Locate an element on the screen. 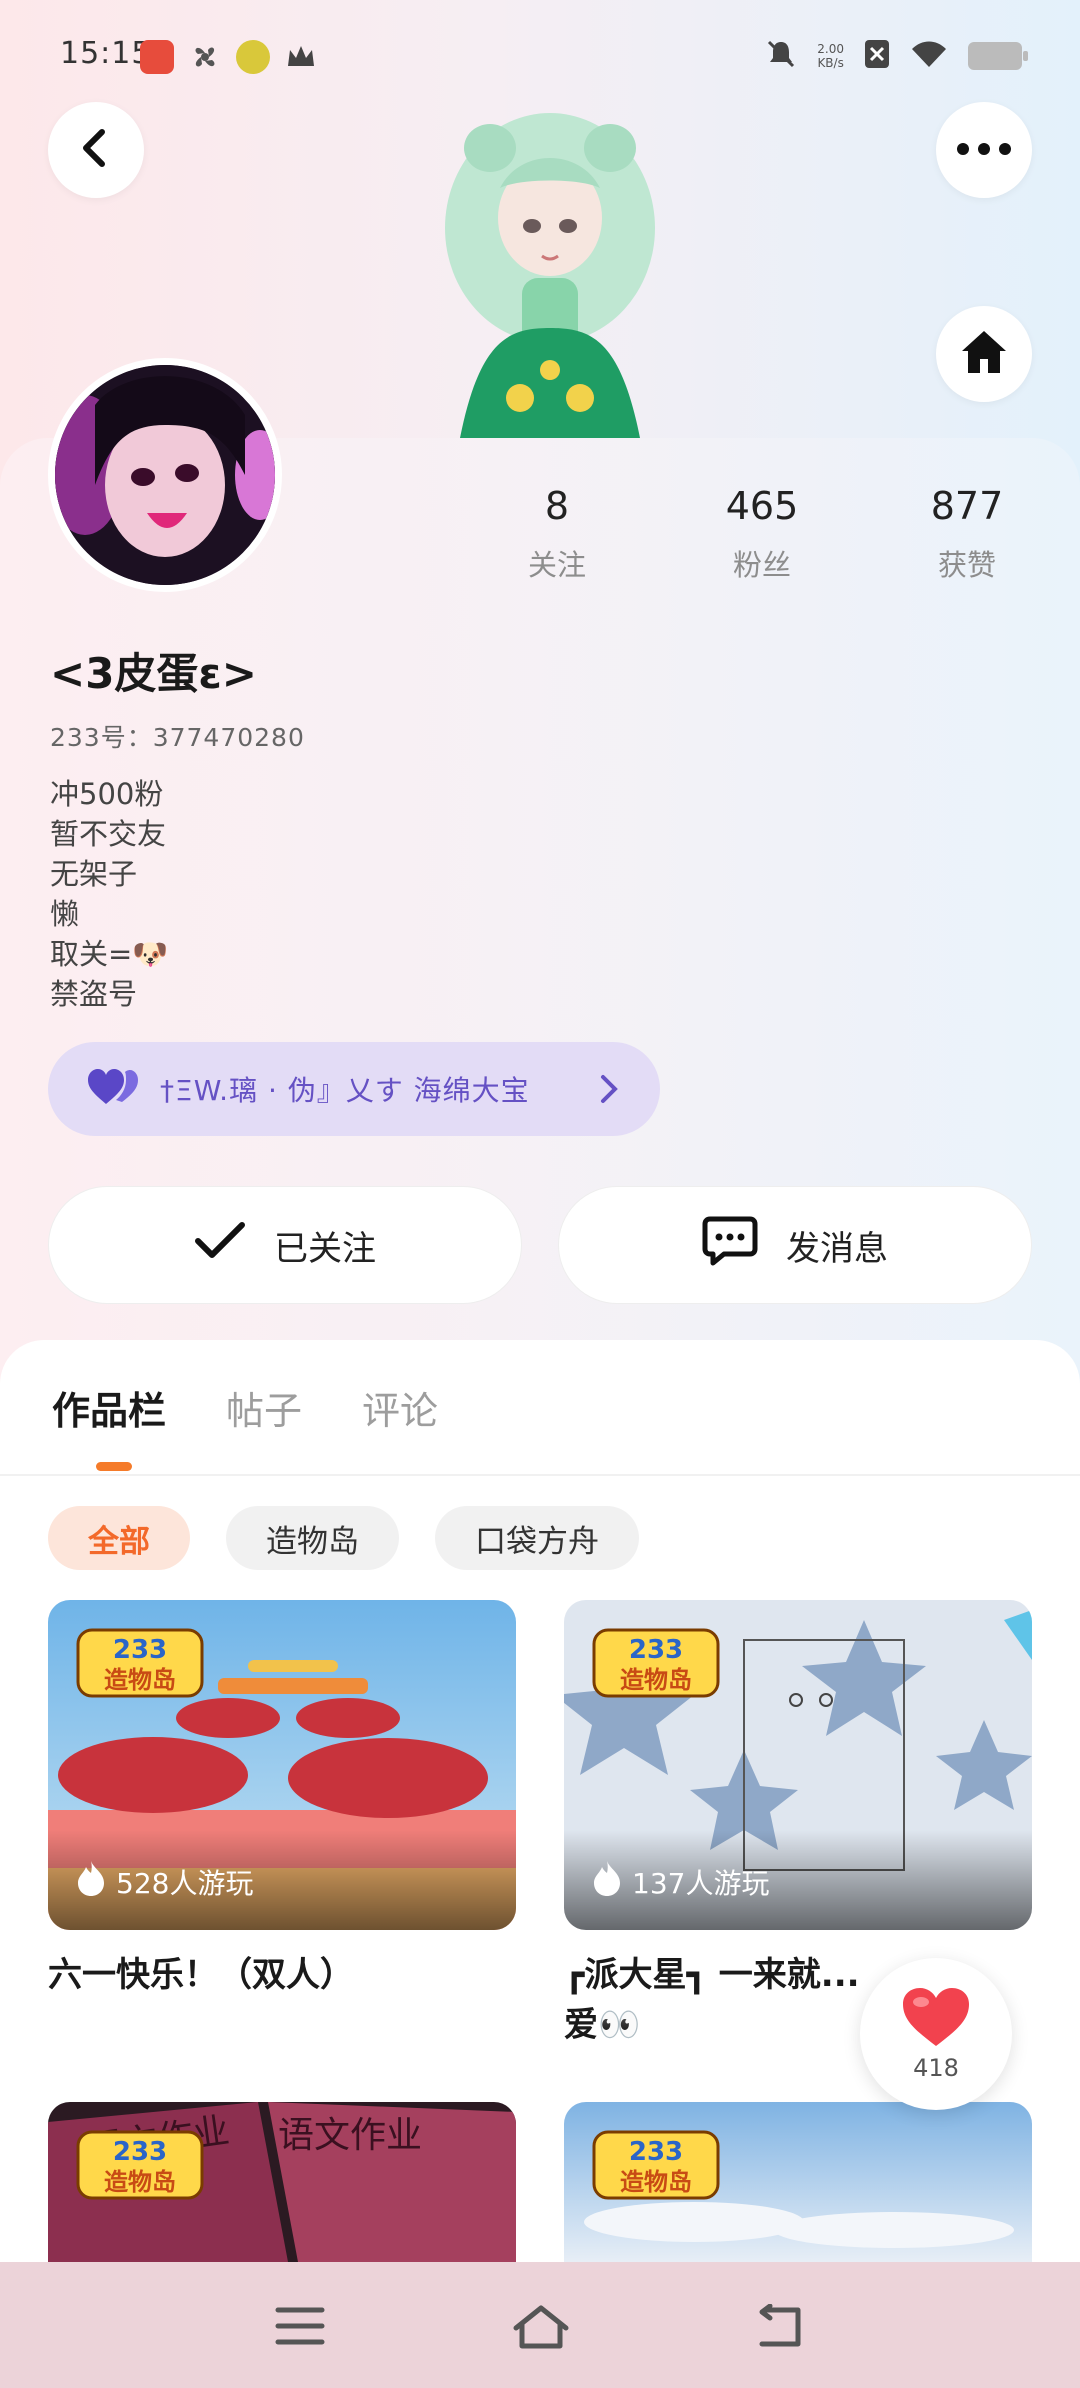 Image resolution: width=1080 pixels, height=2388 pixels. play-count-text: 137人游玩 is located at coordinates (701, 1883).